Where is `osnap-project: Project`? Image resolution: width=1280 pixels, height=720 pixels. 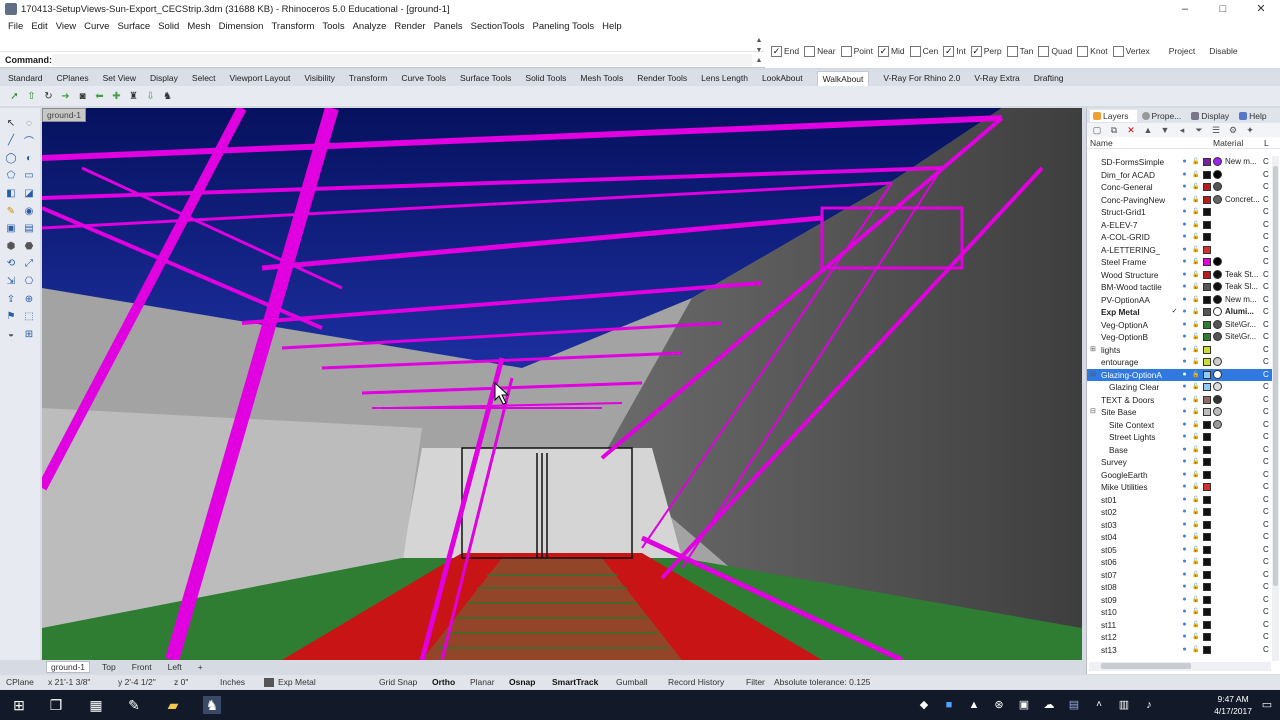
osnap-project: Project is located at coordinates (1182, 51).